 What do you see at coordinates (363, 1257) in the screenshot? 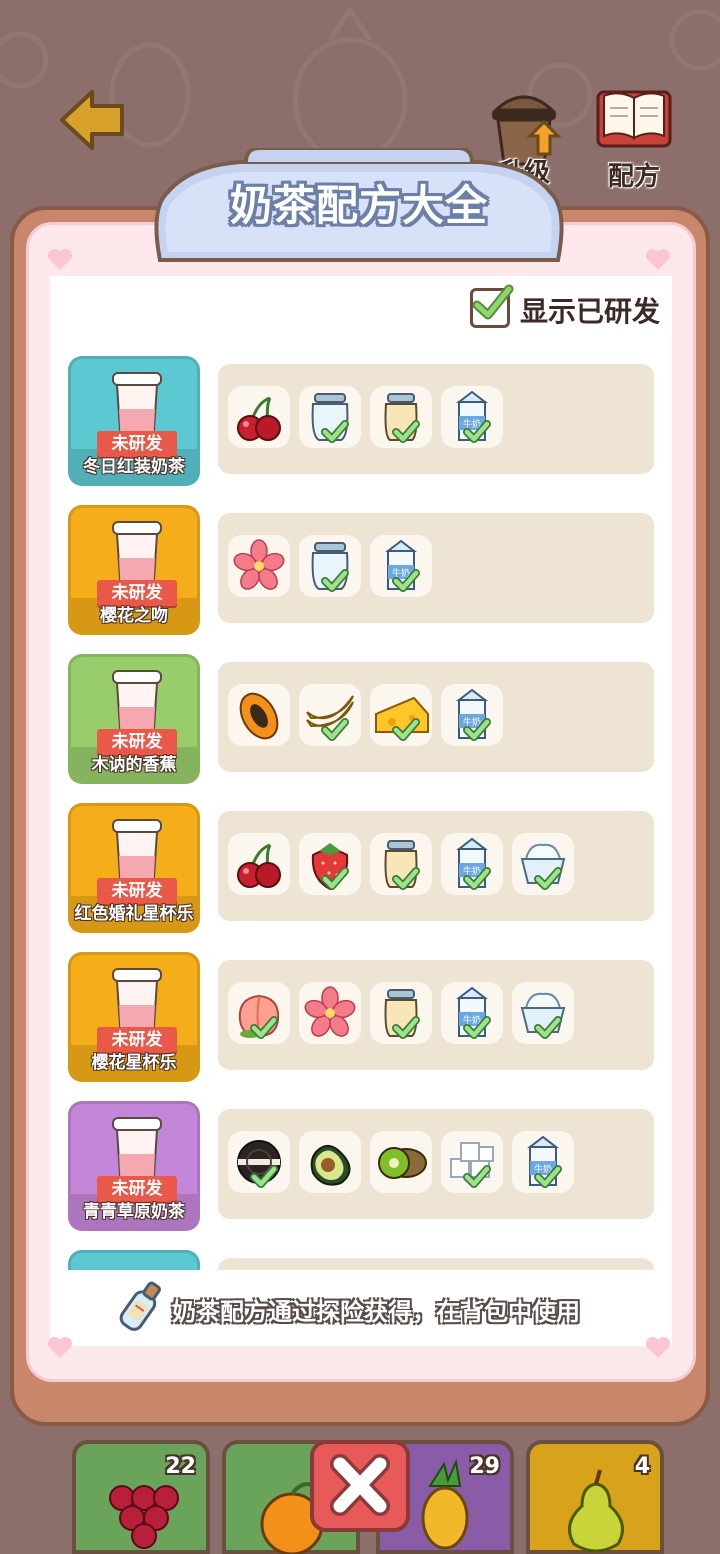
I see `recipe-row-partial` at bounding box center [363, 1257].